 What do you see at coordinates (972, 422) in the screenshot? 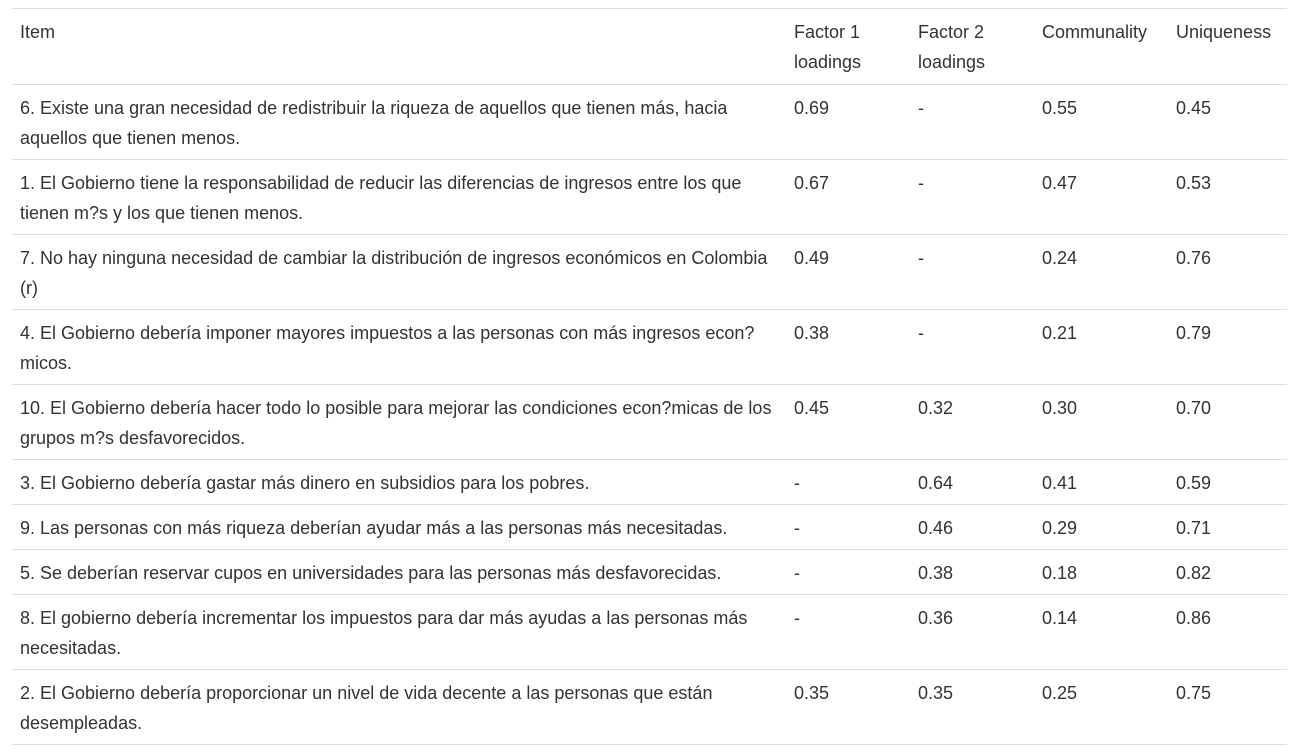
I see `factor2-cell: 0.32` at bounding box center [972, 422].